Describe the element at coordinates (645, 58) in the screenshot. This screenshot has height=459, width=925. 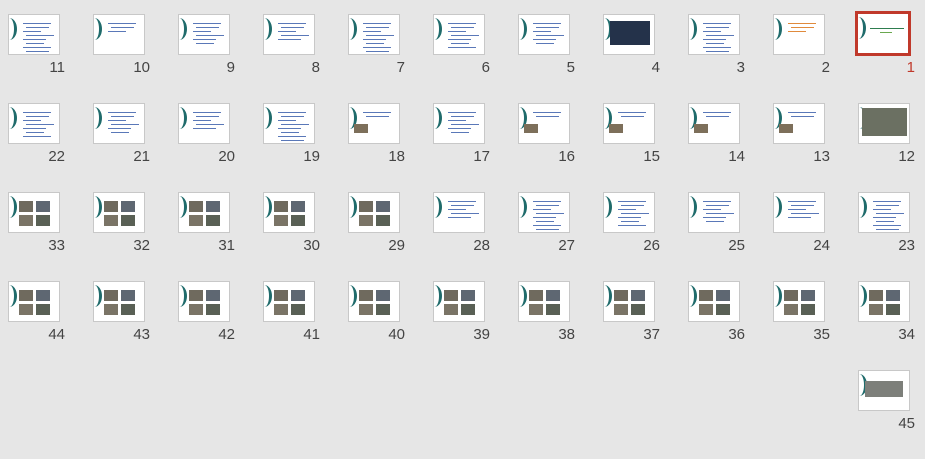
I see `slide-thumbnail-4: 4` at that location.